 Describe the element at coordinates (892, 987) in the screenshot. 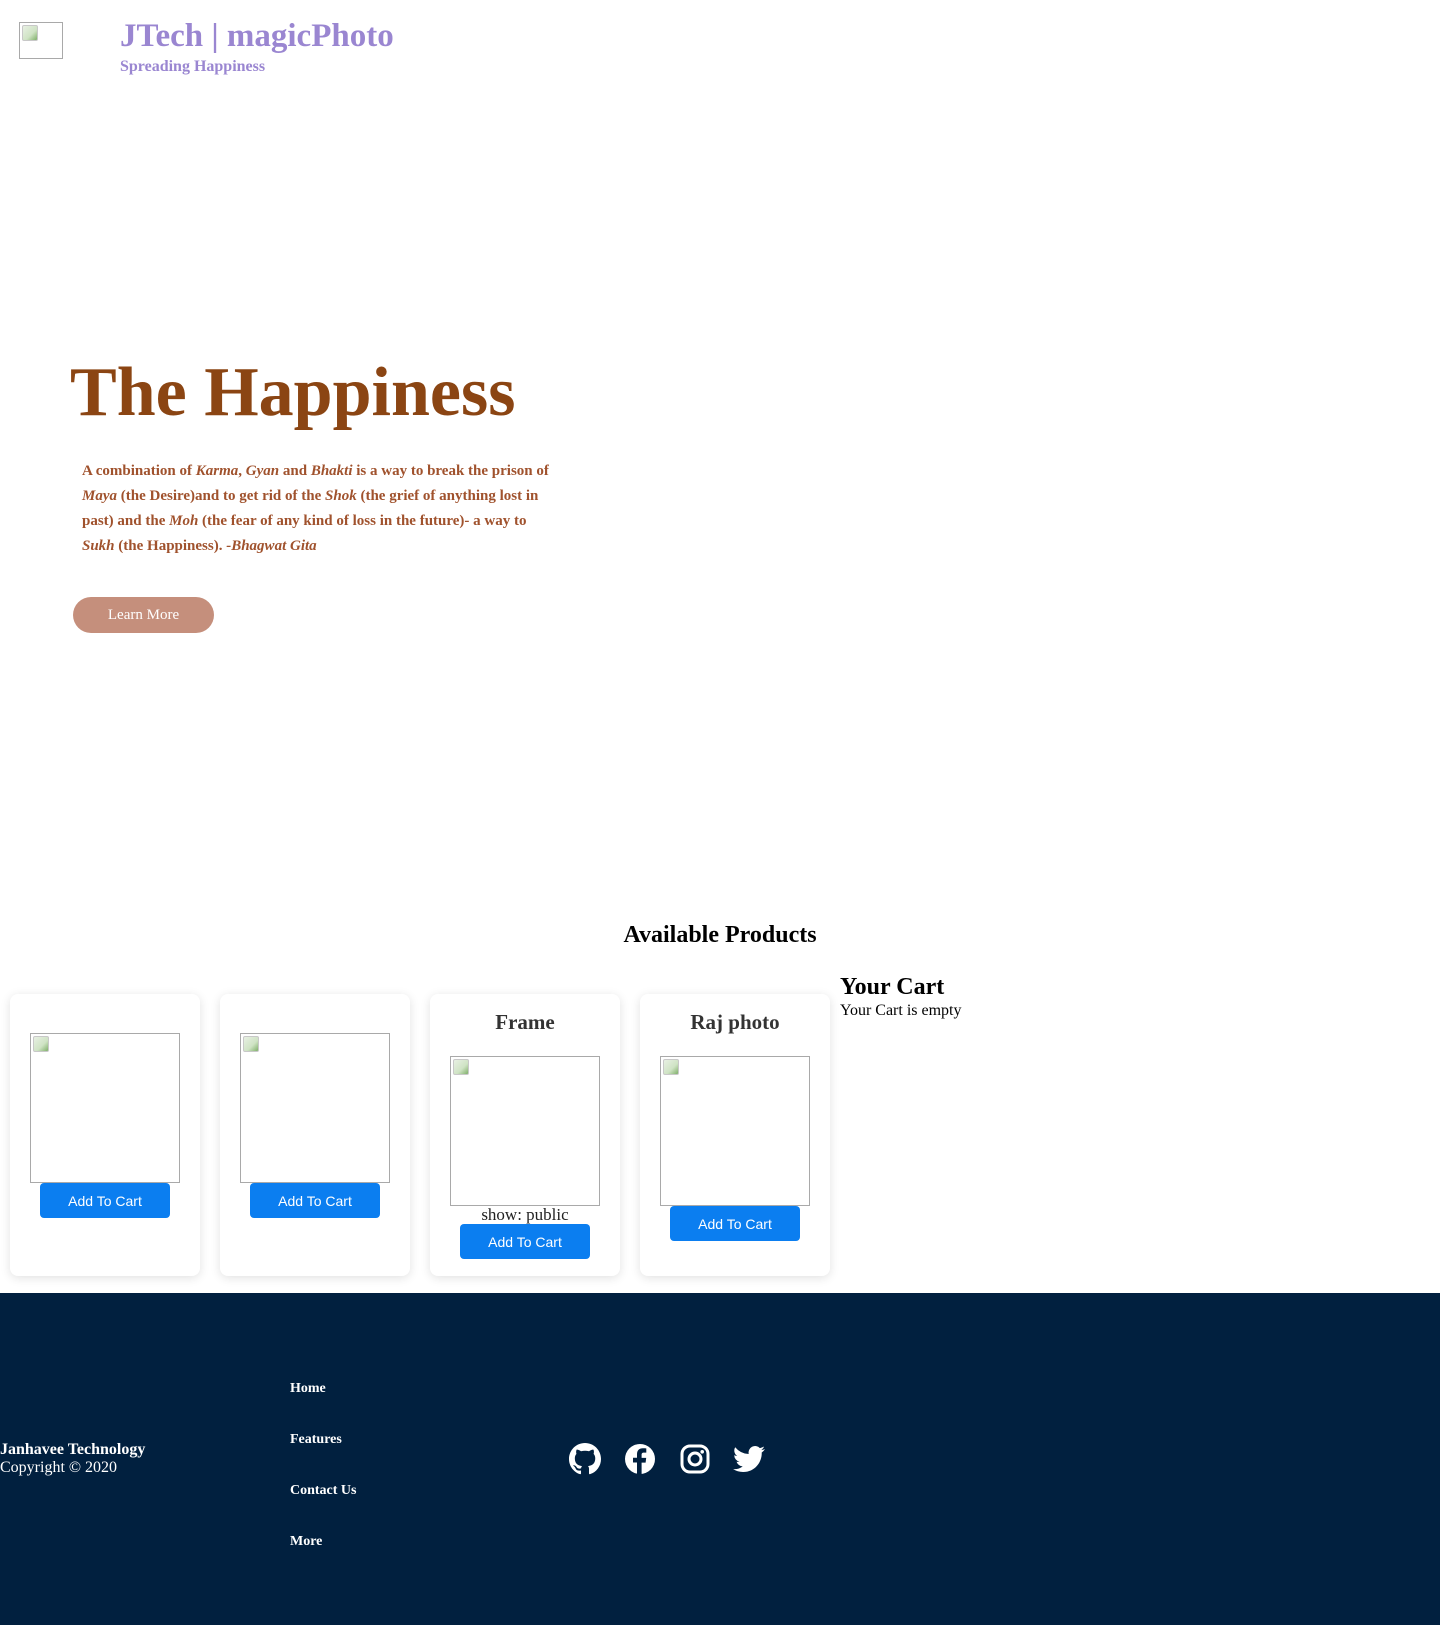

I see `cart-heading: Your Cart` at that location.